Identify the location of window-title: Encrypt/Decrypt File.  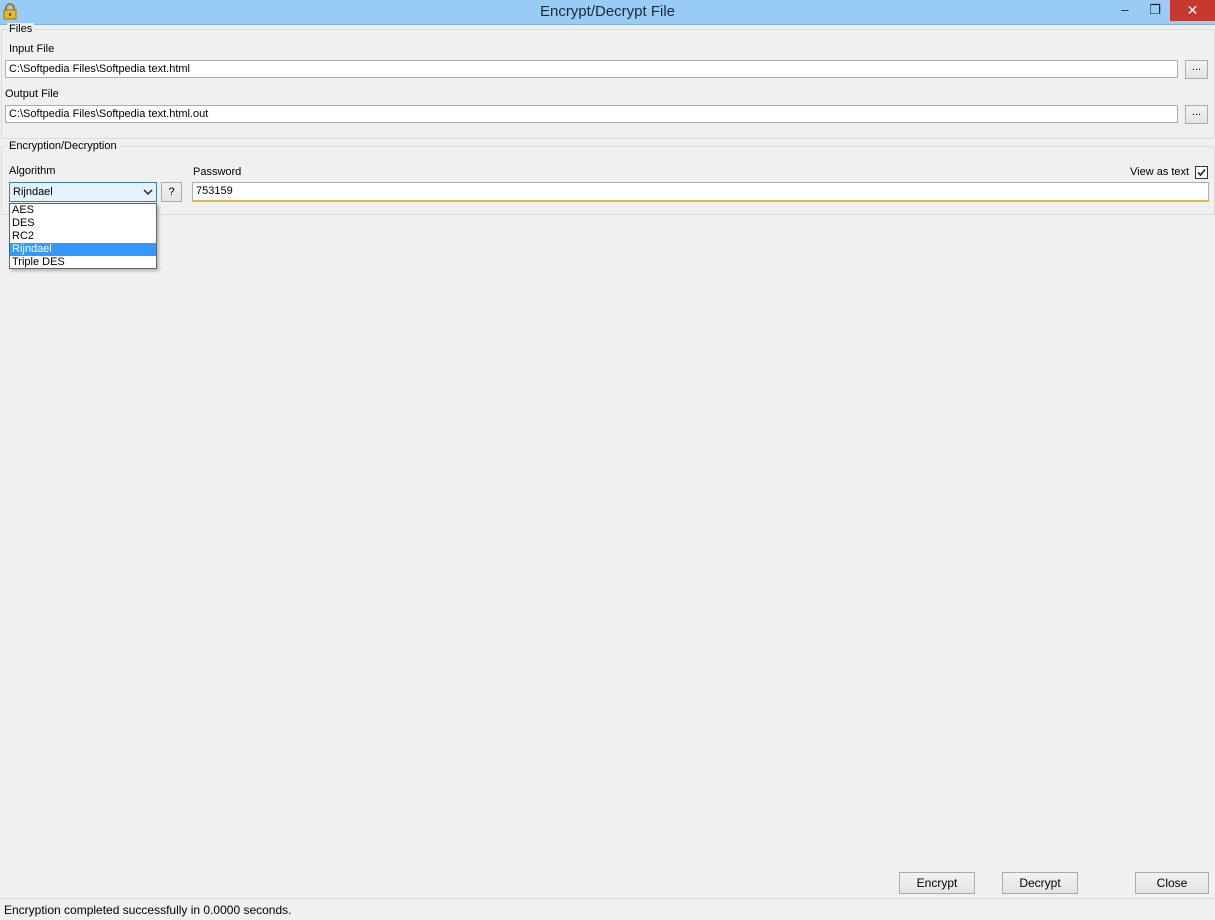
(607, 11).